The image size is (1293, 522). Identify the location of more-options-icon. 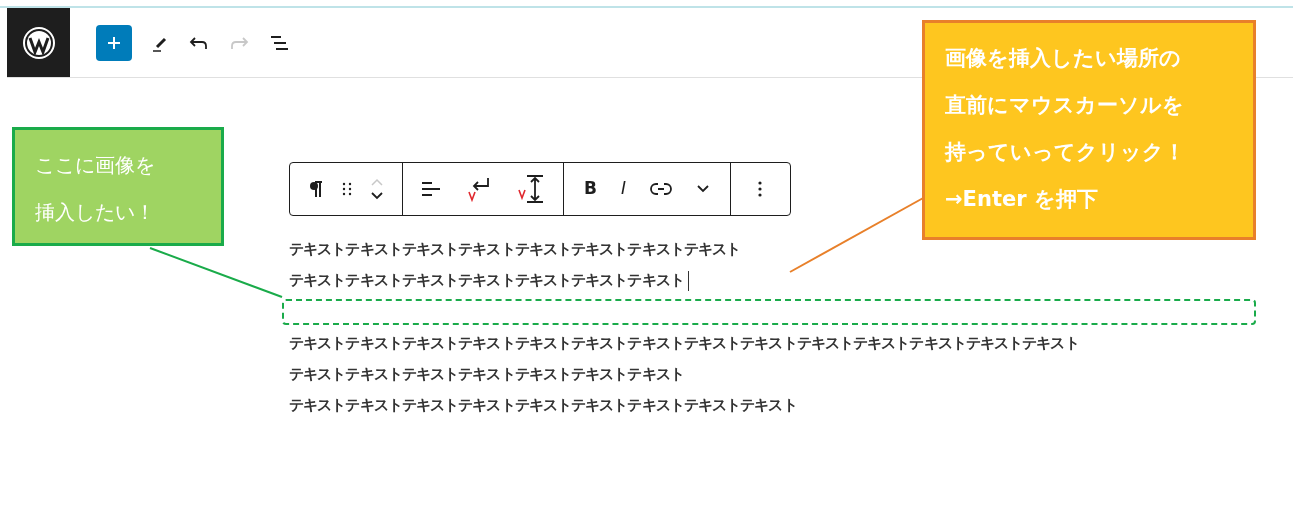
(760, 189).